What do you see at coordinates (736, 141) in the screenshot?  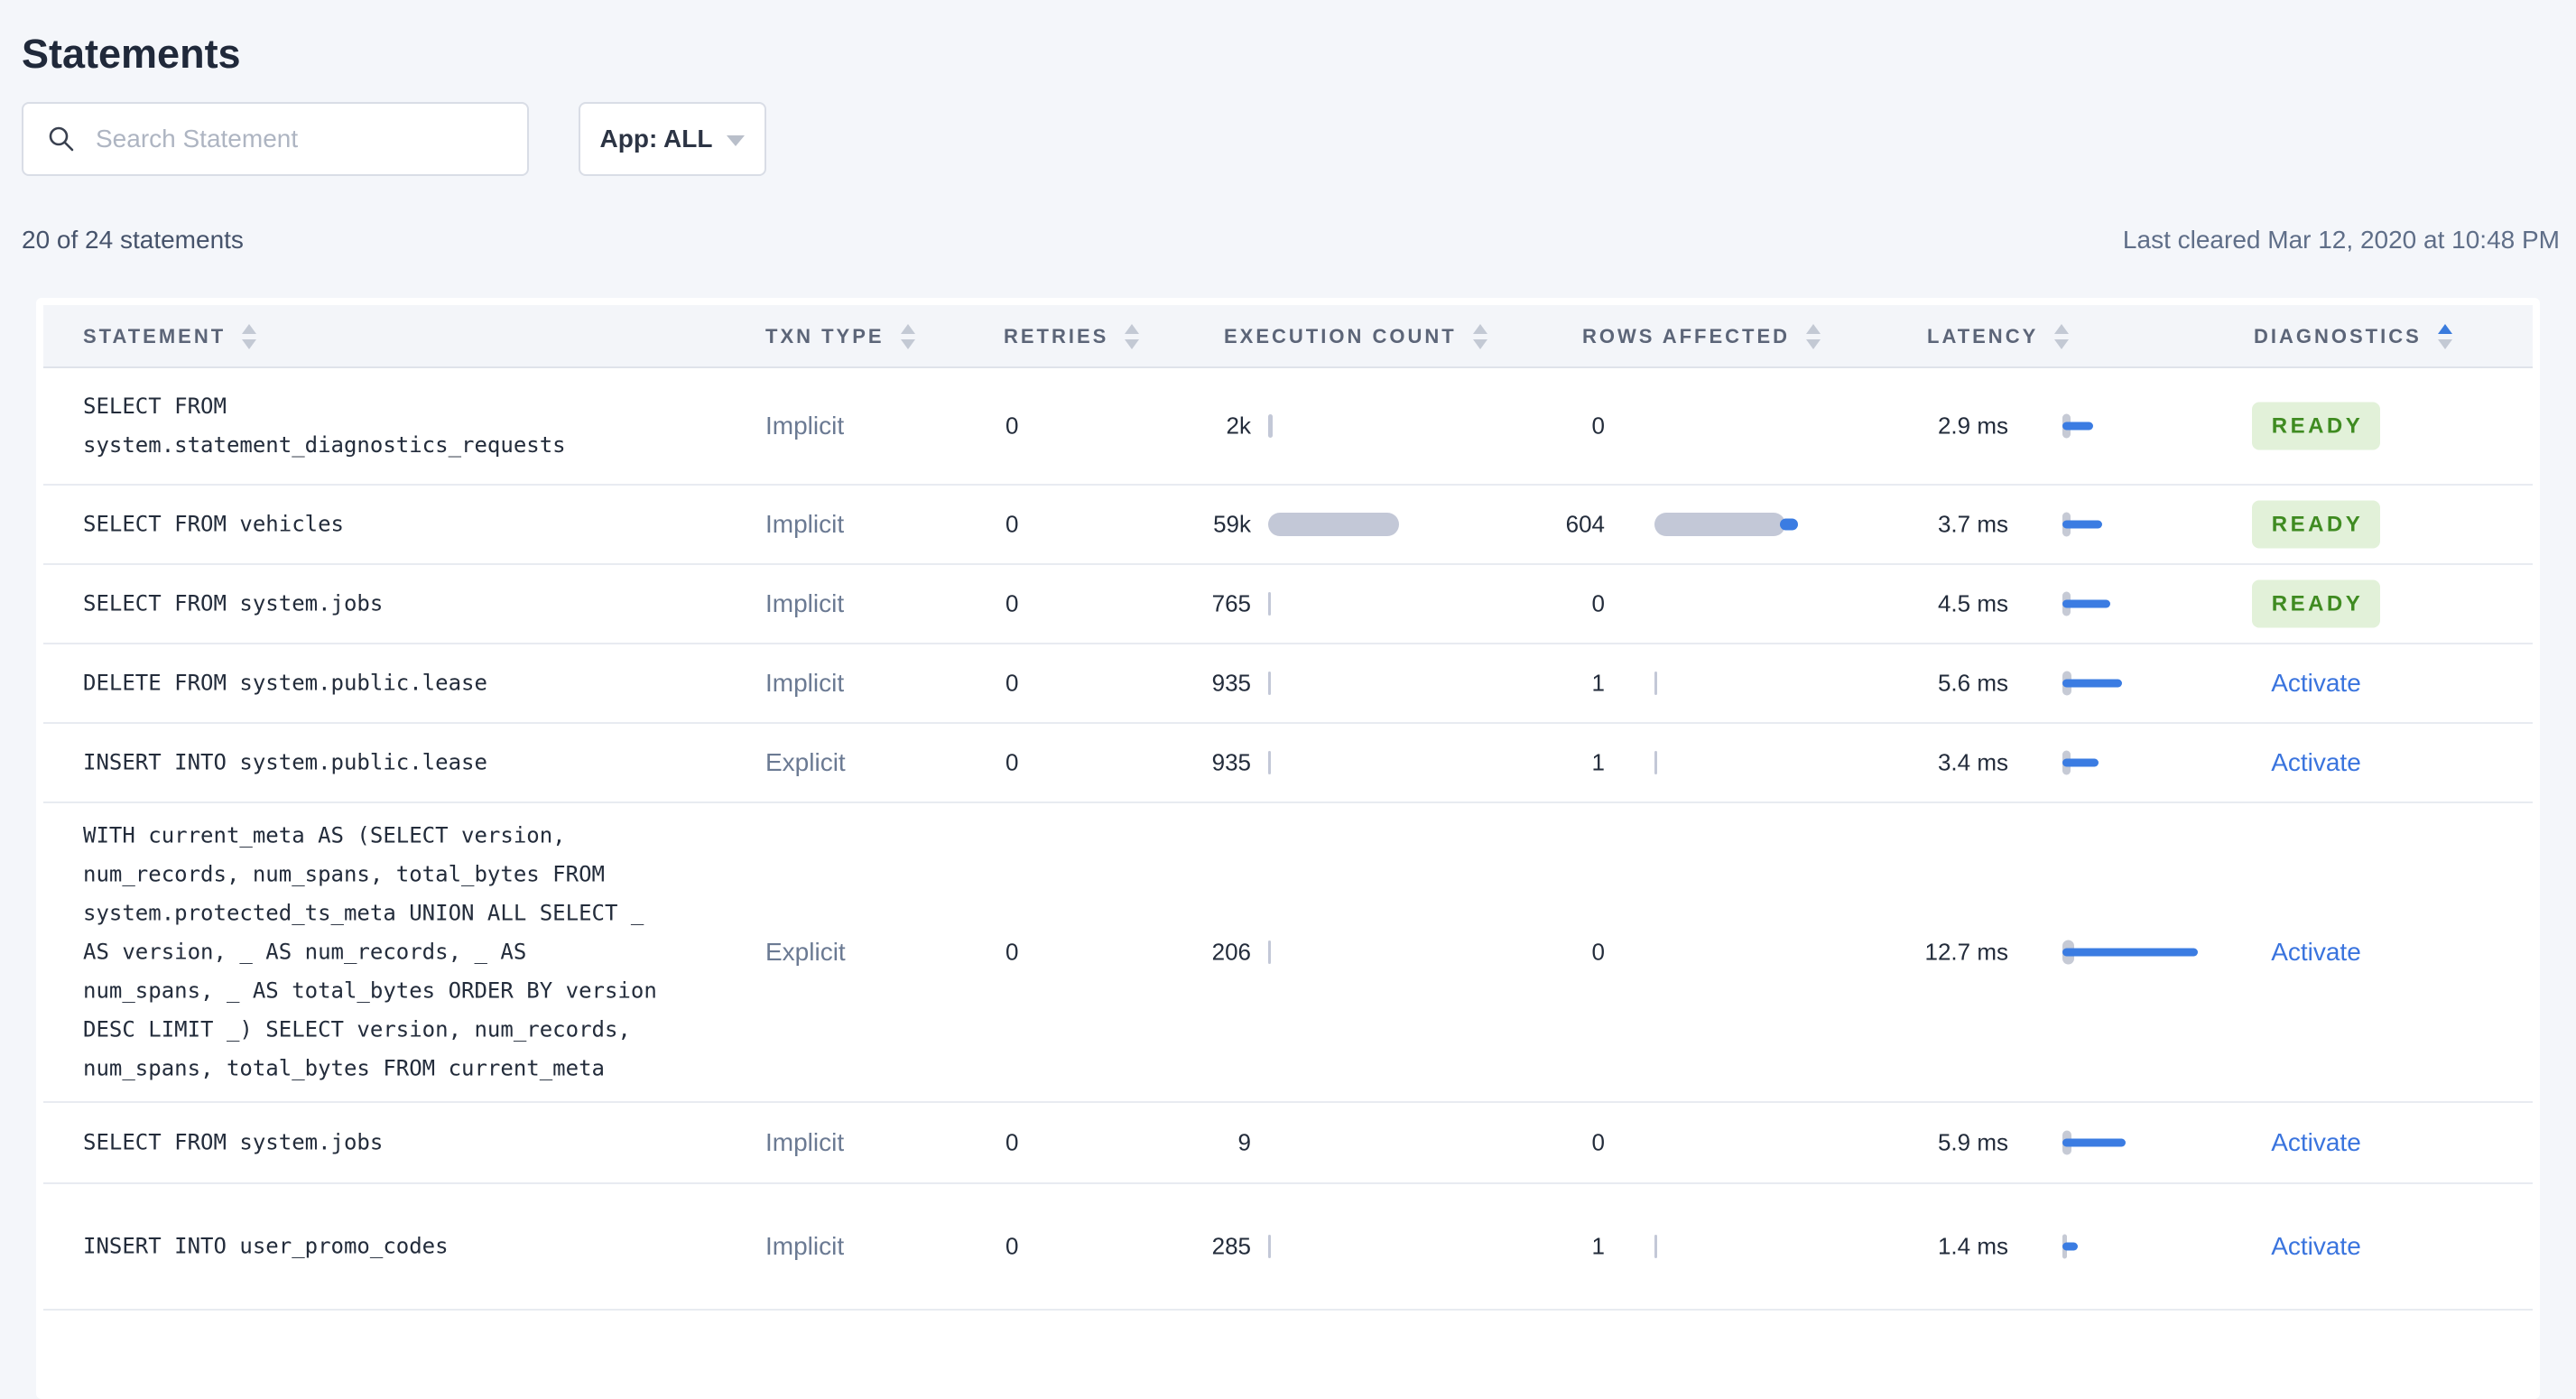 I see `chevron-down-icon` at bounding box center [736, 141].